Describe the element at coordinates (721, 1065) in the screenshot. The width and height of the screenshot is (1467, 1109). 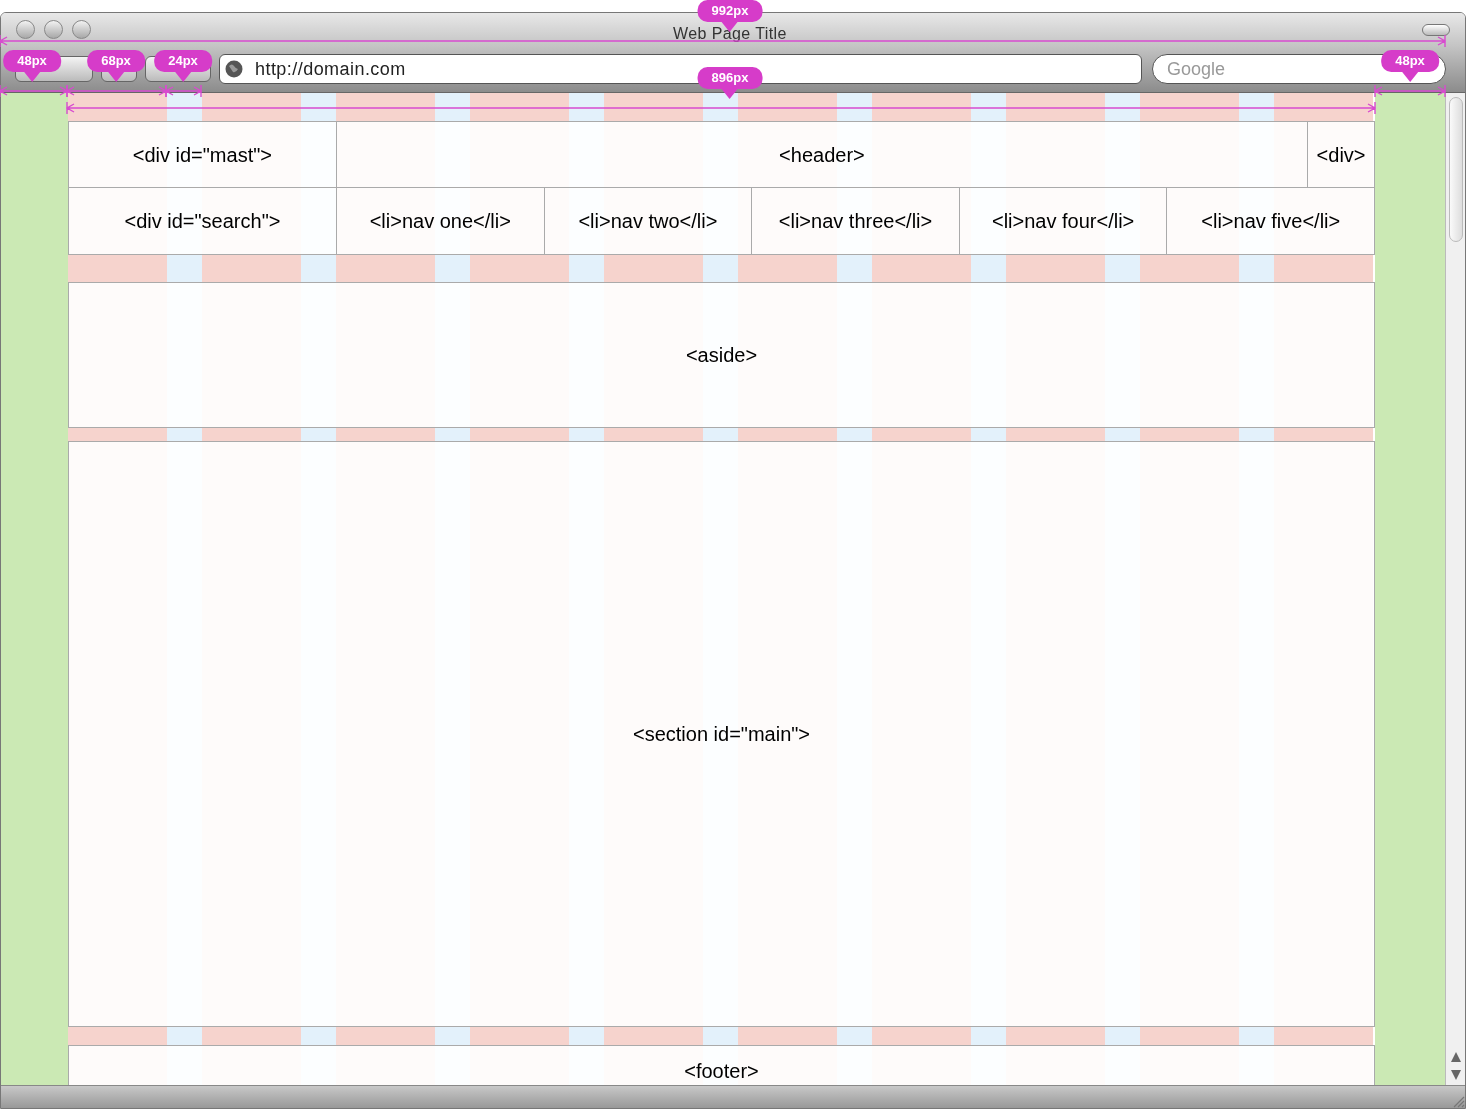
I see `wireframe-block: <footer>` at that location.